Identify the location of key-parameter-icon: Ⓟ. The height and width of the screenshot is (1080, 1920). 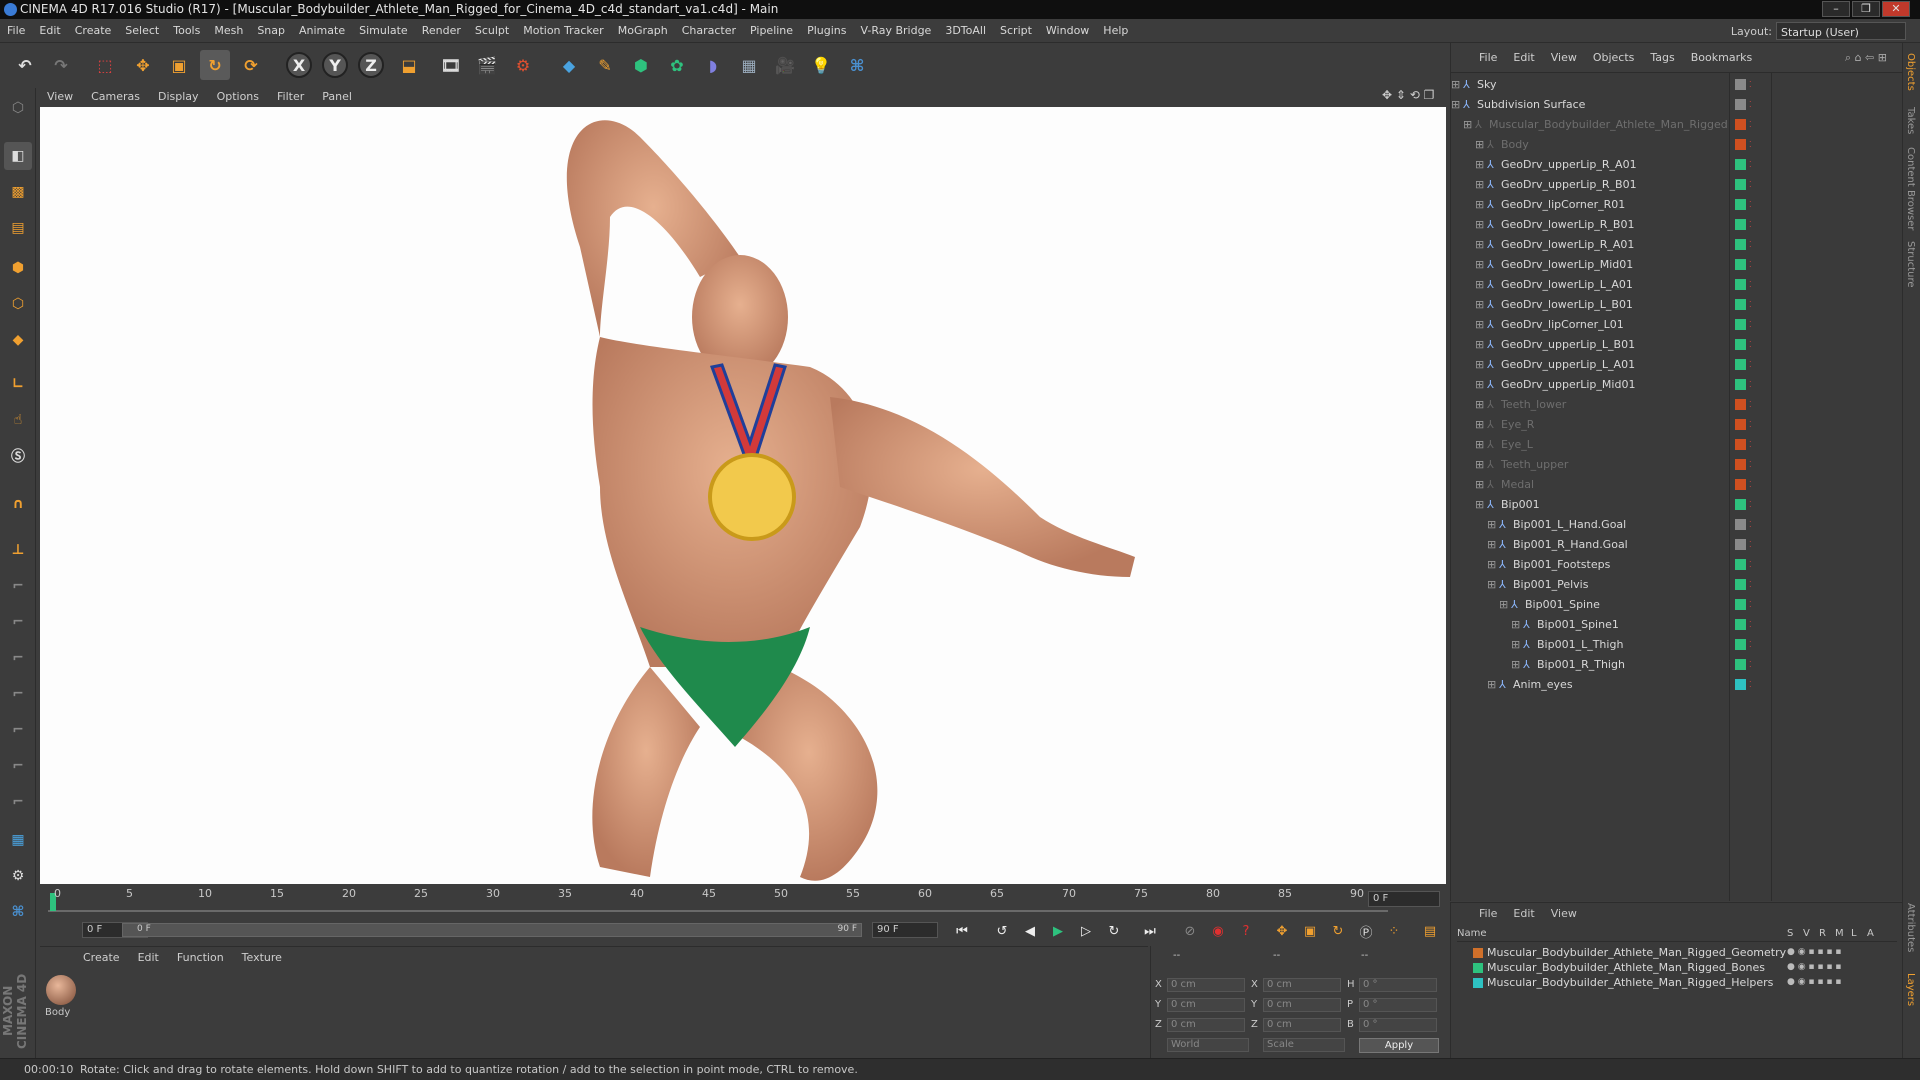
(1366, 931).